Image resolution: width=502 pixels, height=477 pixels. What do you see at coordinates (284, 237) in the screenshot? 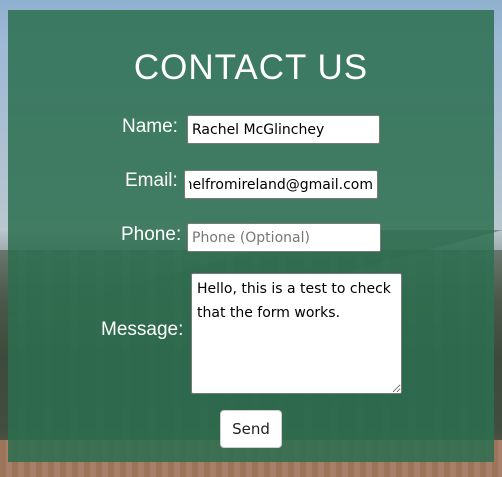
I see `phone-field` at bounding box center [284, 237].